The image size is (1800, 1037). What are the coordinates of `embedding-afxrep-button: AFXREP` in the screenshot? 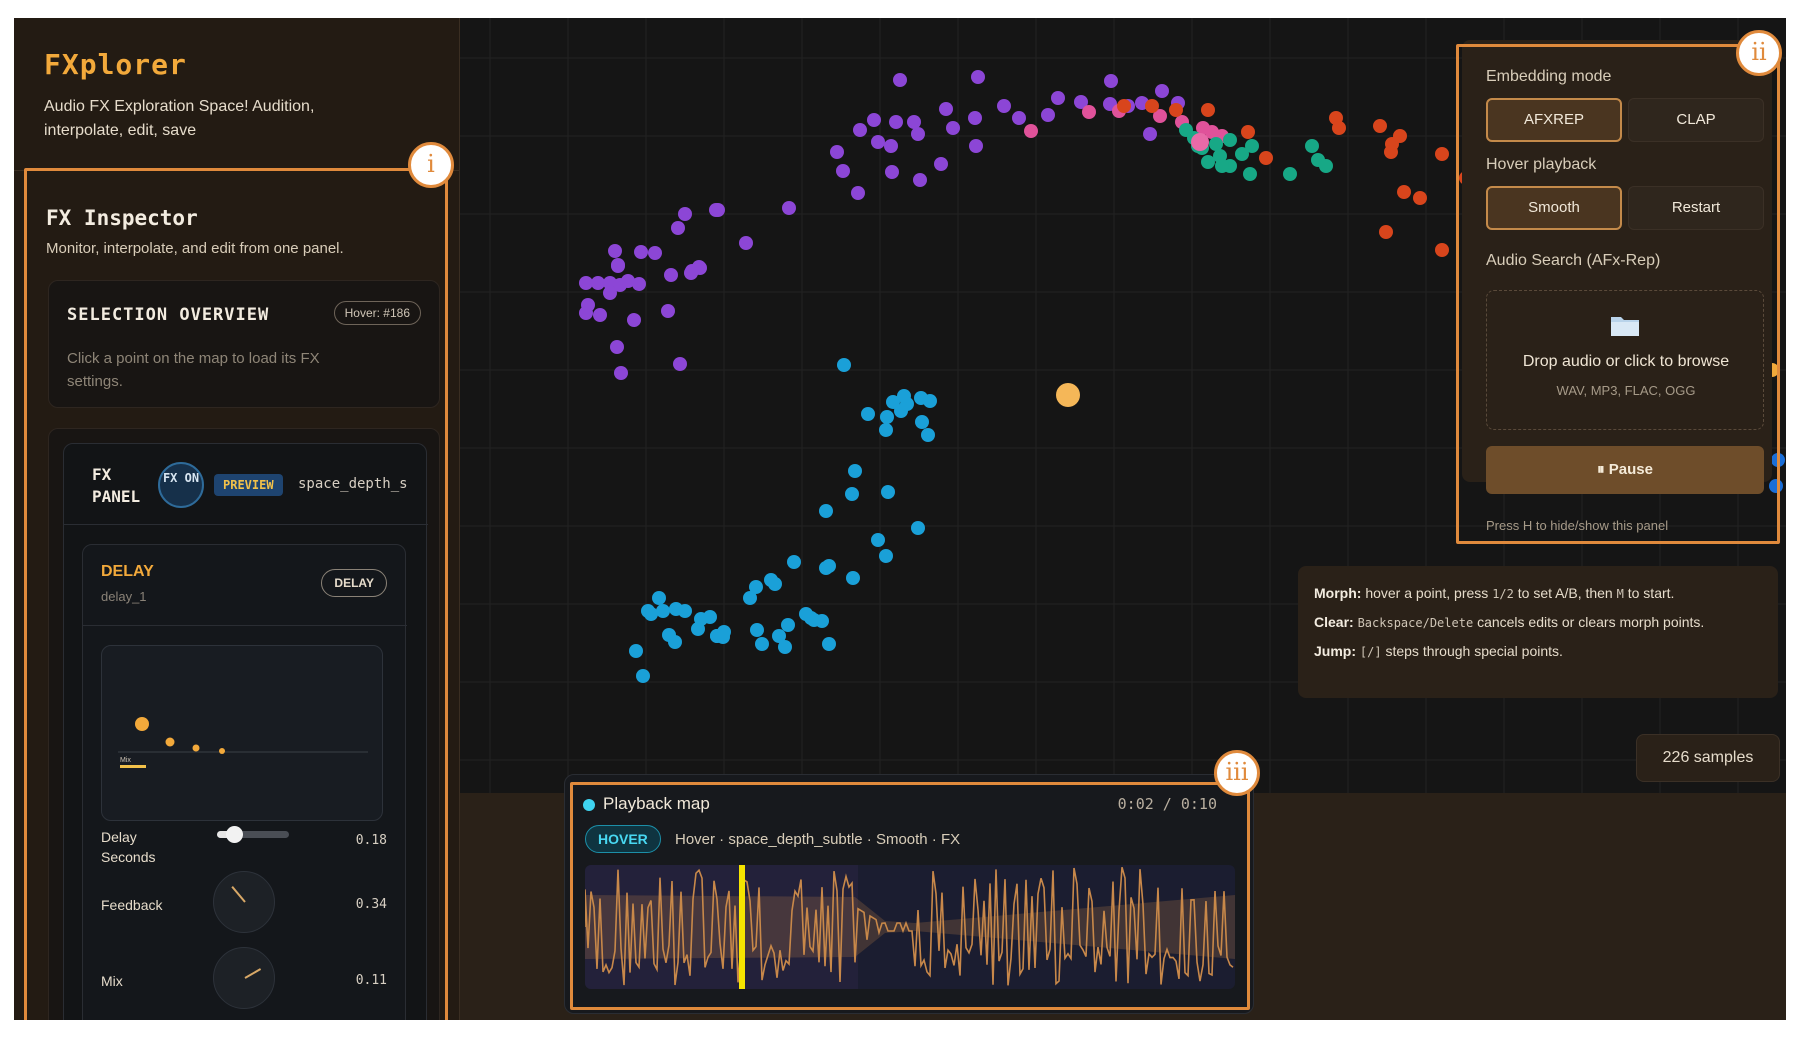 It's located at (1554, 120).